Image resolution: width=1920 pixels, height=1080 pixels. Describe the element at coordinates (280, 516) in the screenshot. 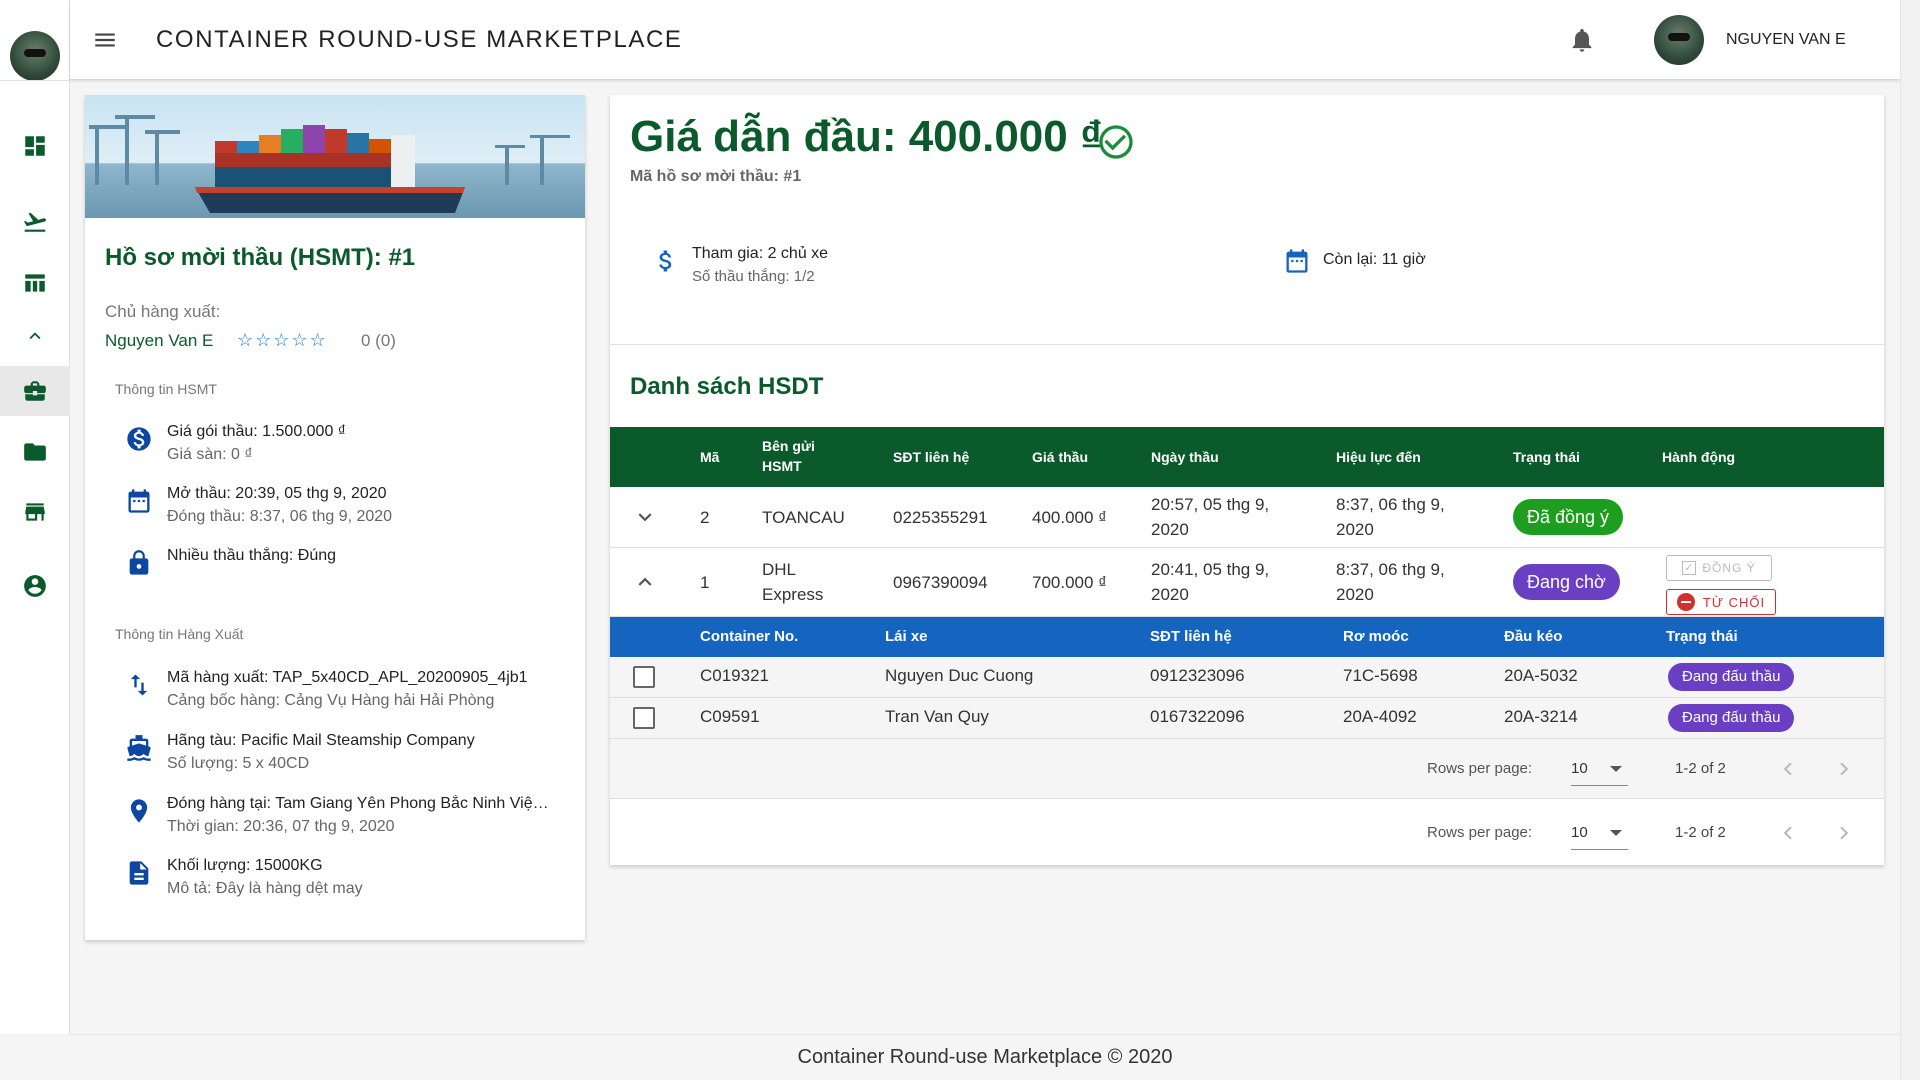

I see `close-time: Đóng thầu: 8:37, 06 thg 9, 2020` at that location.